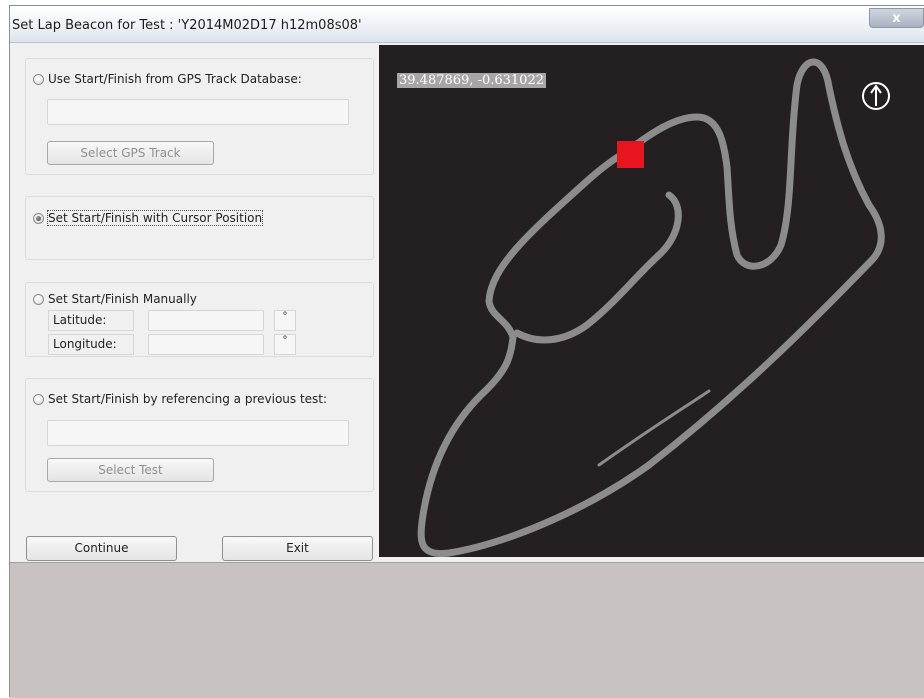 This screenshot has width=924, height=698. I want to click on previous-test-field, so click(198, 433).